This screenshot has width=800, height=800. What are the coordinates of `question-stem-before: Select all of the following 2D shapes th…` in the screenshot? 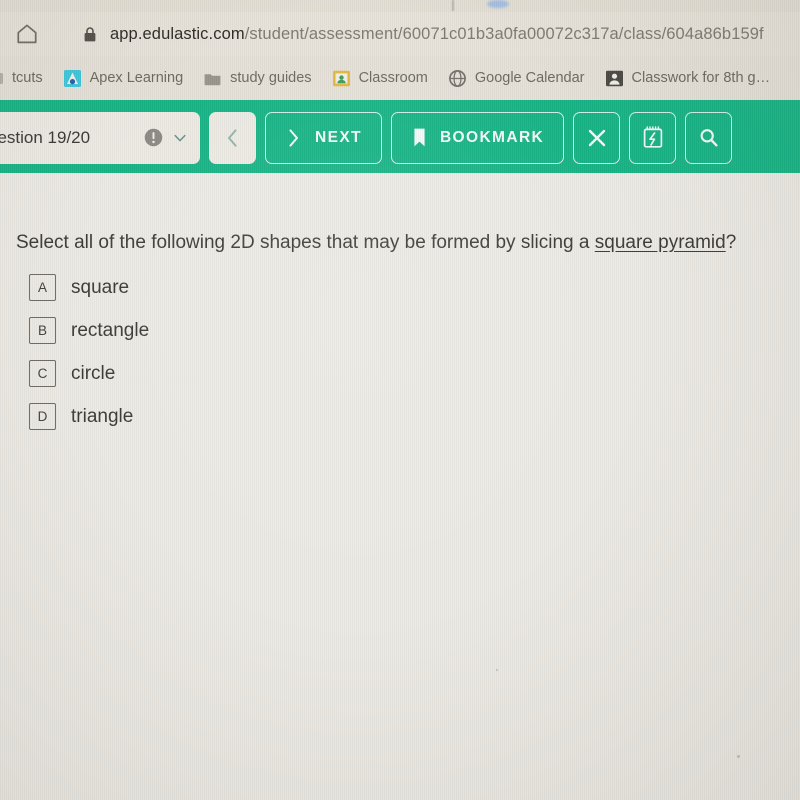 It's located at (305, 242).